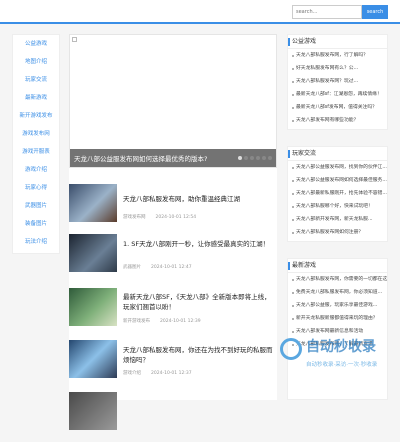 This screenshot has width=400, height=442. What do you see at coordinates (36, 152) in the screenshot?
I see `leftnav-item-server-schedule: 游戏开服表` at bounding box center [36, 152].